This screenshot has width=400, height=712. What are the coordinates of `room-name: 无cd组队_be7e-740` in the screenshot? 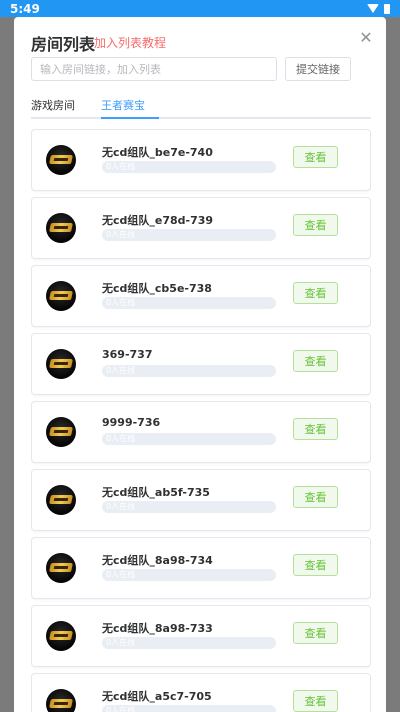 It's located at (157, 152).